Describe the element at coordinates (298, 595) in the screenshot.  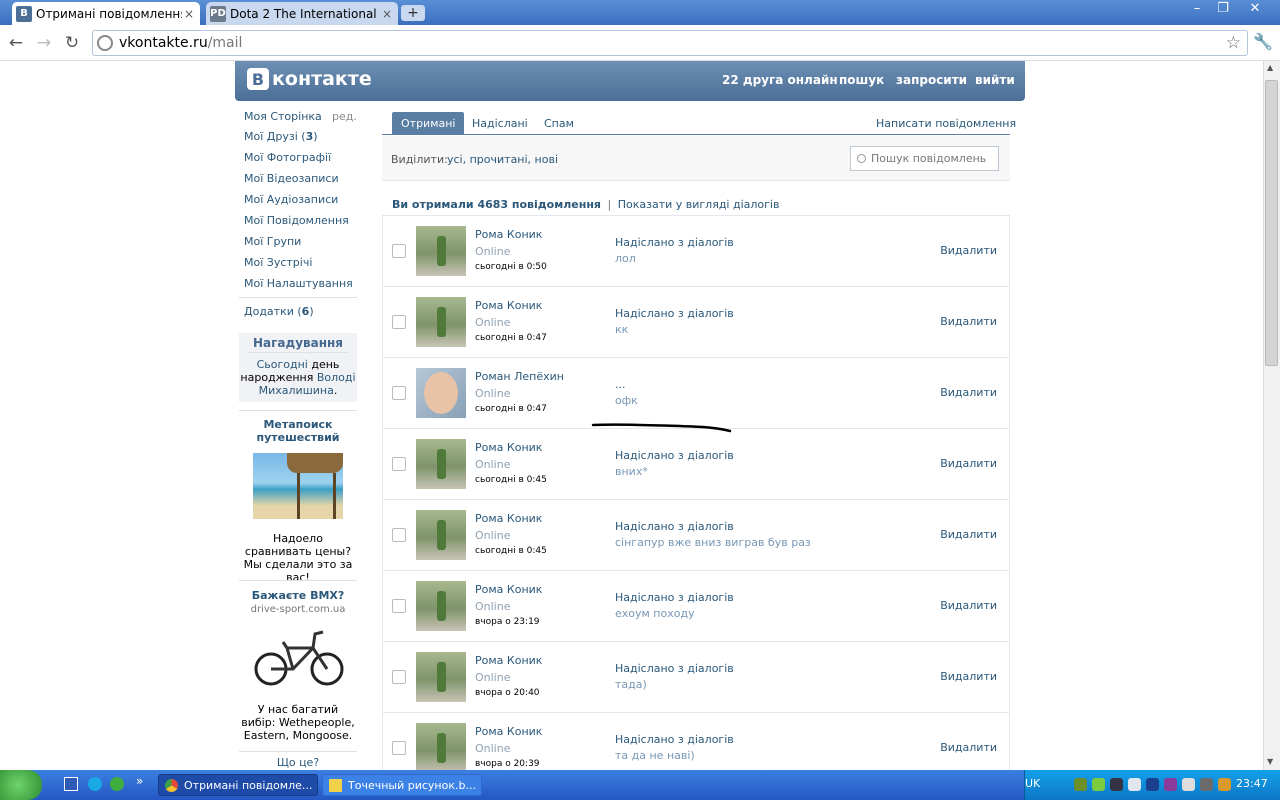
I see `ad2-title: Бажаєте BMX?` at that location.